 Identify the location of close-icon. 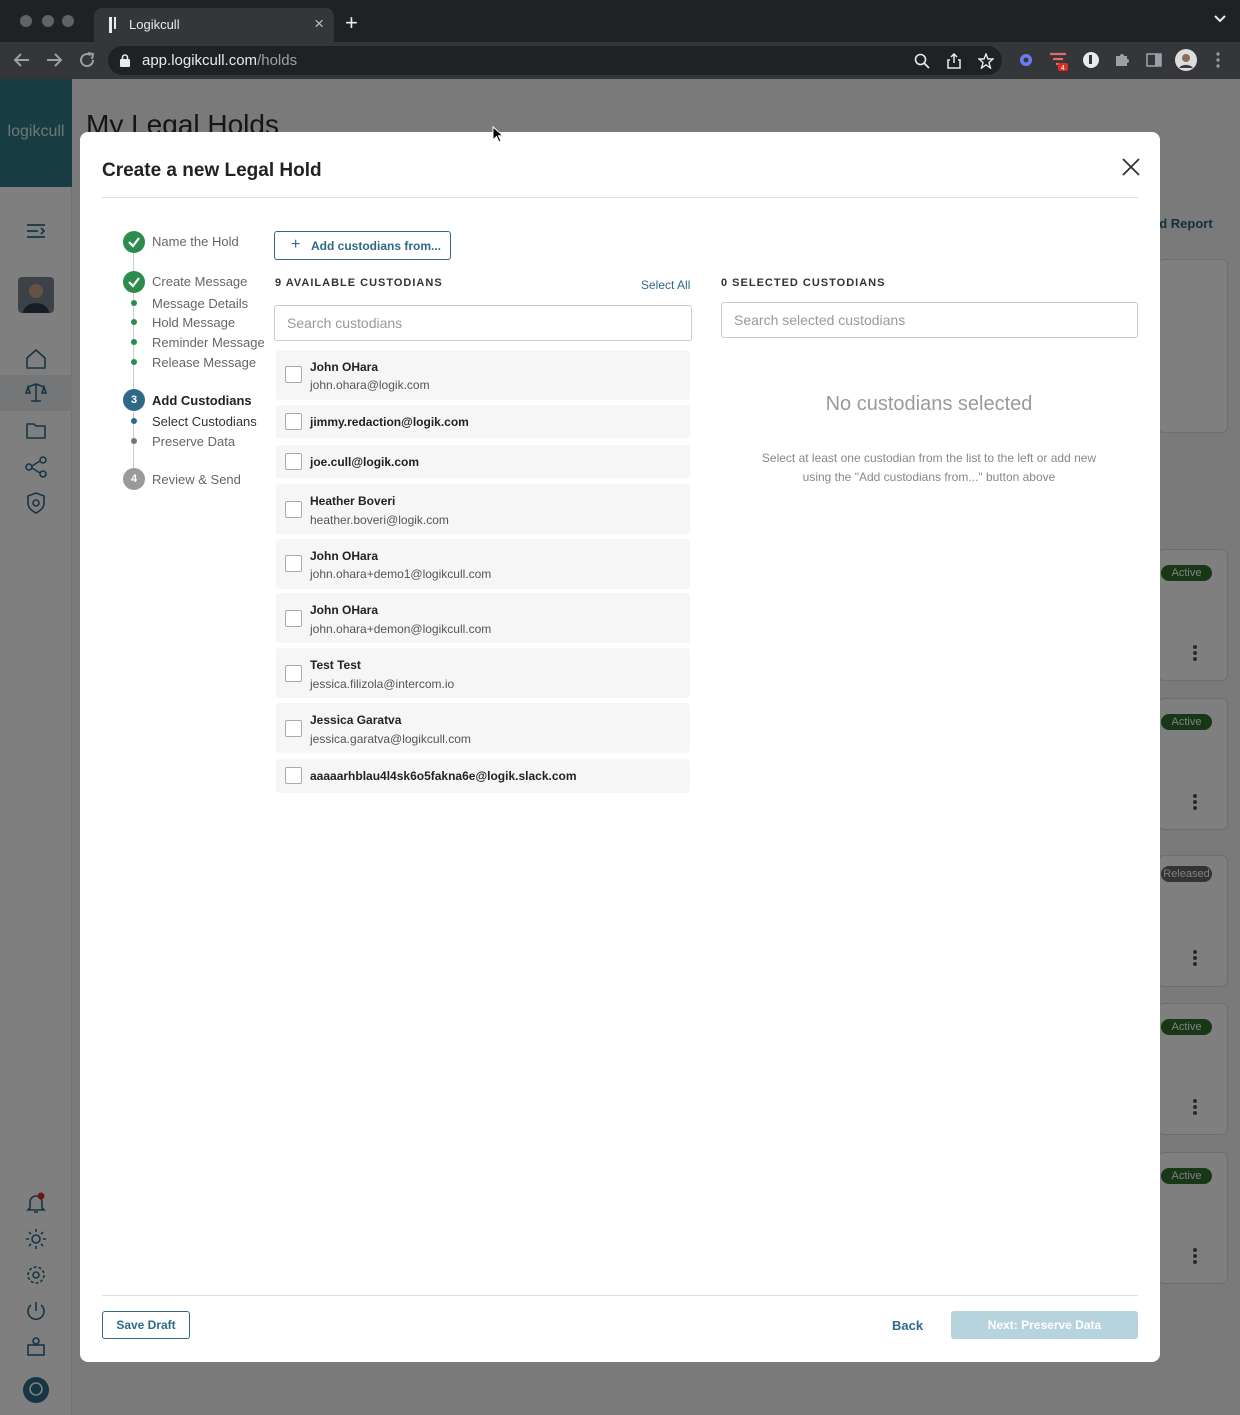
(1131, 167).